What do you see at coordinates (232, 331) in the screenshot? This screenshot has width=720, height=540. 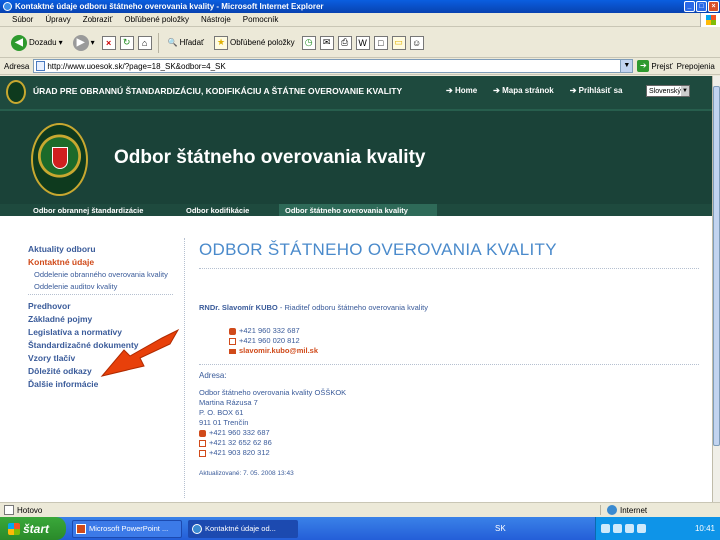 I see `phone-icon` at bounding box center [232, 331].